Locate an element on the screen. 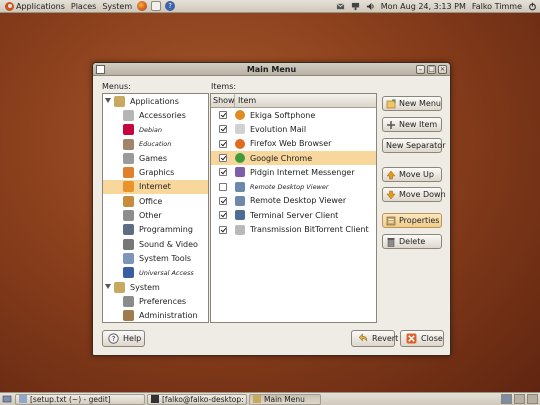 The width and height of the screenshot is (540, 405). ubuntu-logo-icon is located at coordinates (9, 6).